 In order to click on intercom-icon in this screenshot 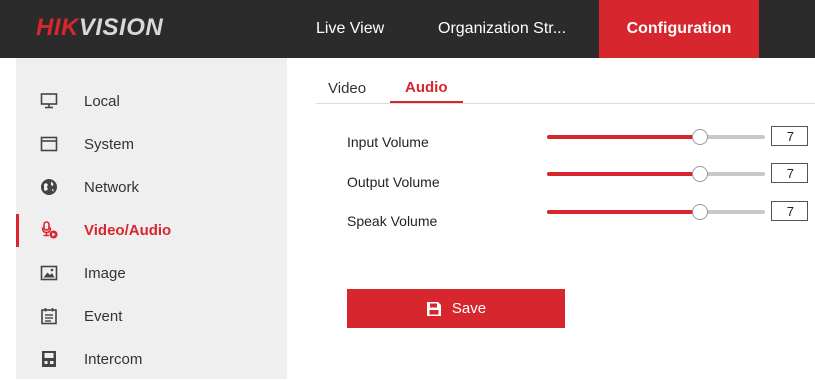, I will do `click(49, 359)`.